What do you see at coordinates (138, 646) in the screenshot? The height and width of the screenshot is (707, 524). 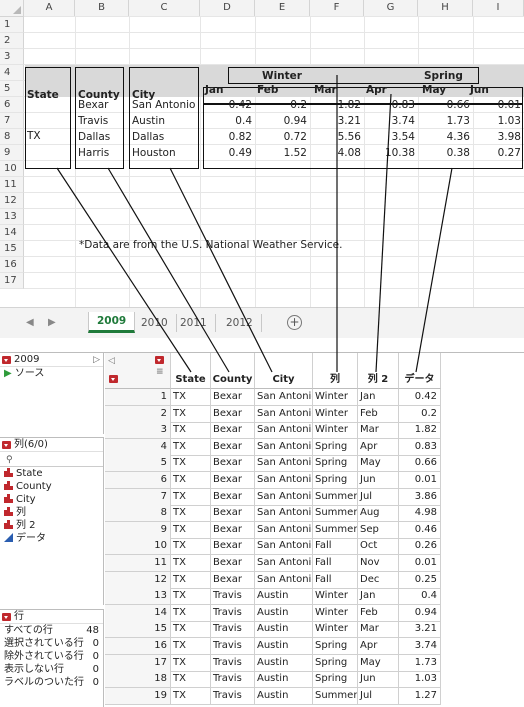 I see `row-number: 16` at bounding box center [138, 646].